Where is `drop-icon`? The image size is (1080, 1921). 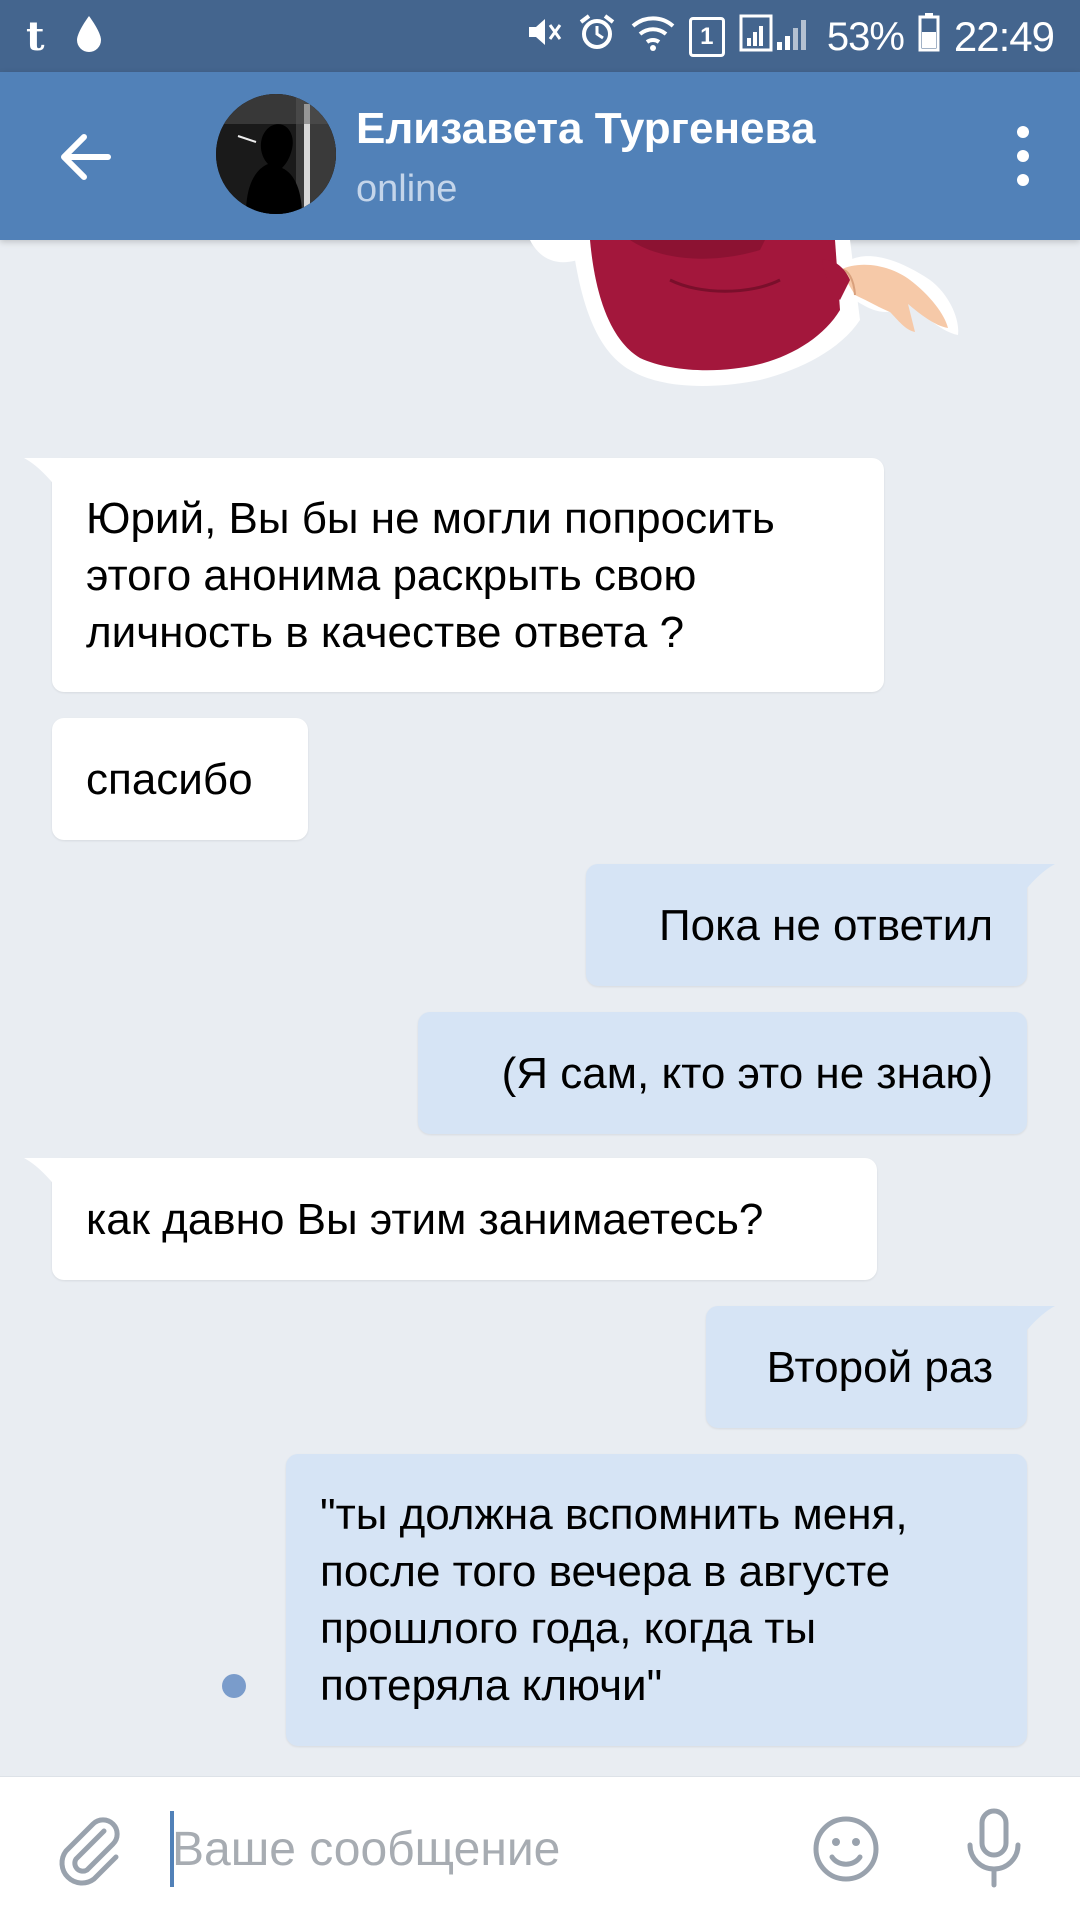
drop-icon is located at coordinates (89, 36).